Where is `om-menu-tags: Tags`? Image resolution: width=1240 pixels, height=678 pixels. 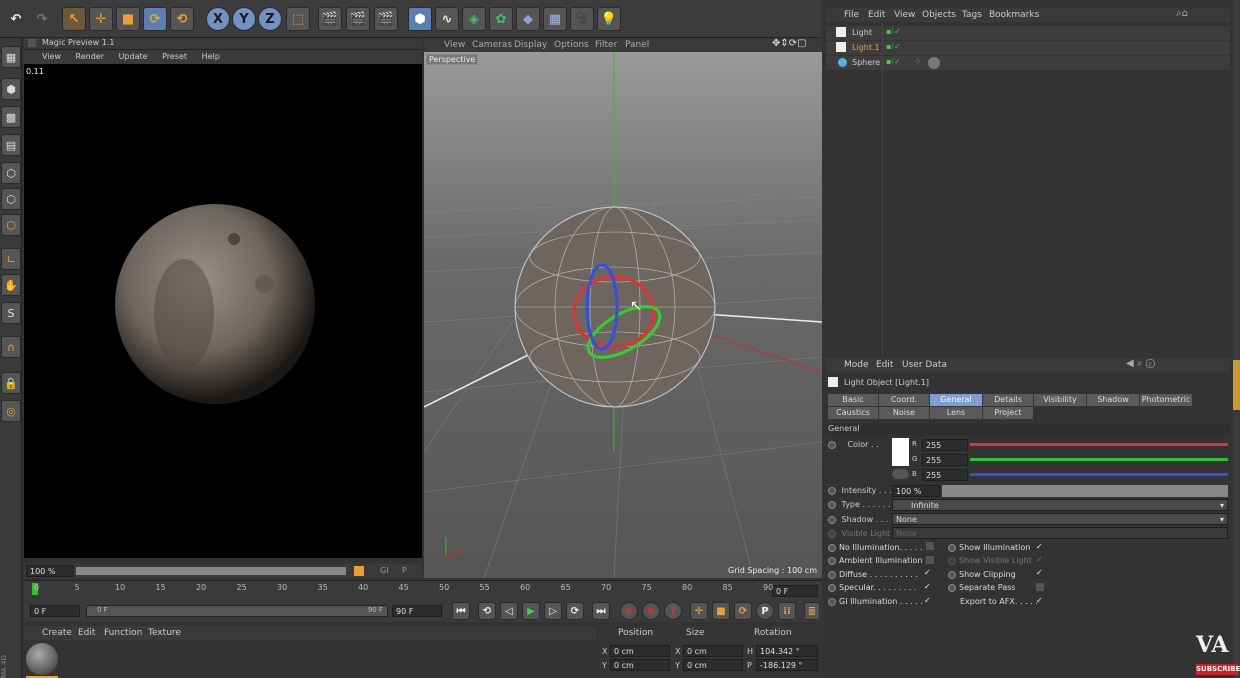 om-menu-tags: Tags is located at coordinates (972, 15).